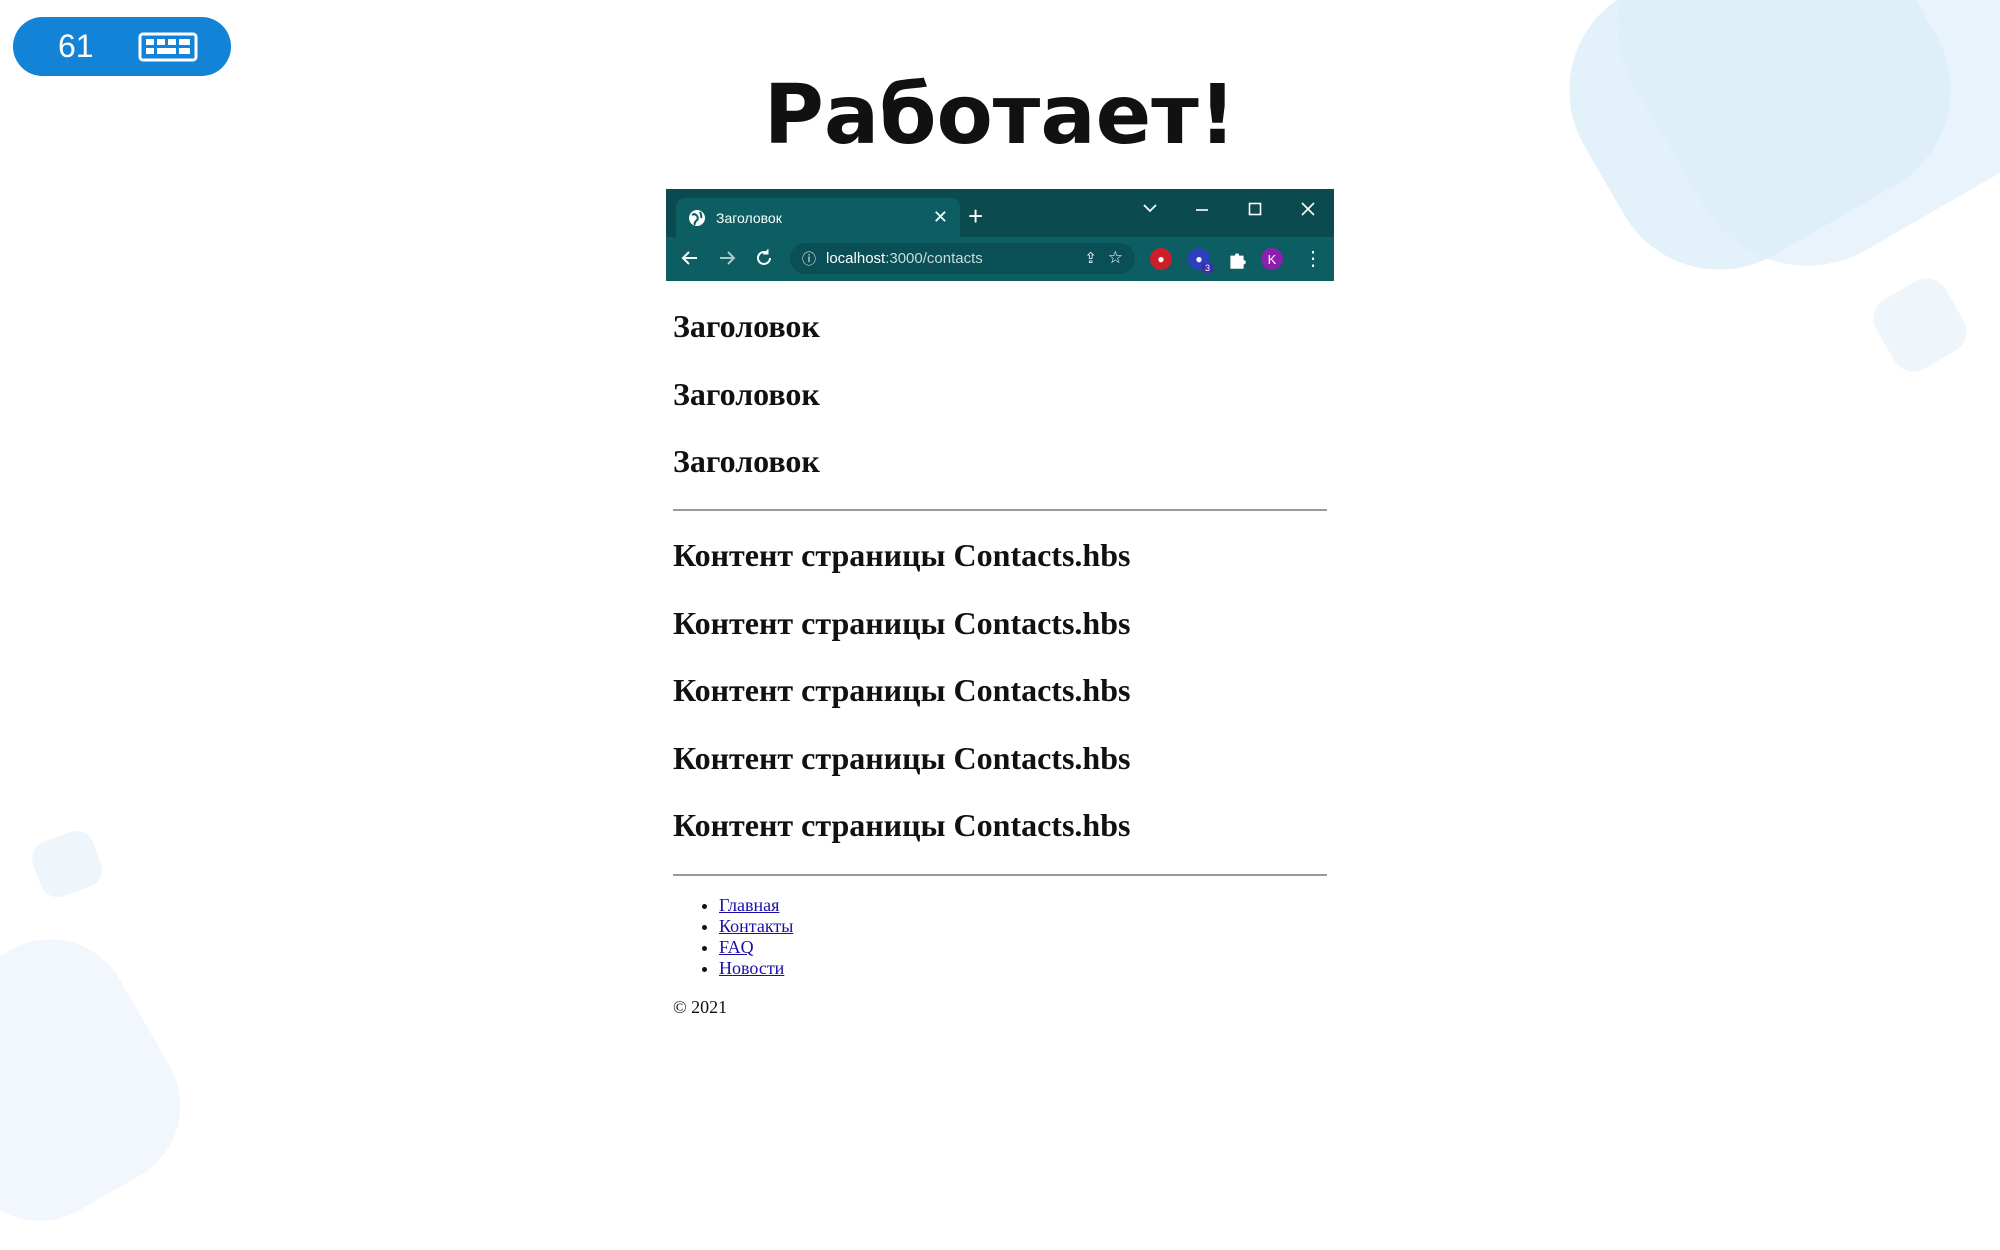 The width and height of the screenshot is (2000, 1250). I want to click on list-item: Новости, so click(756, 968).